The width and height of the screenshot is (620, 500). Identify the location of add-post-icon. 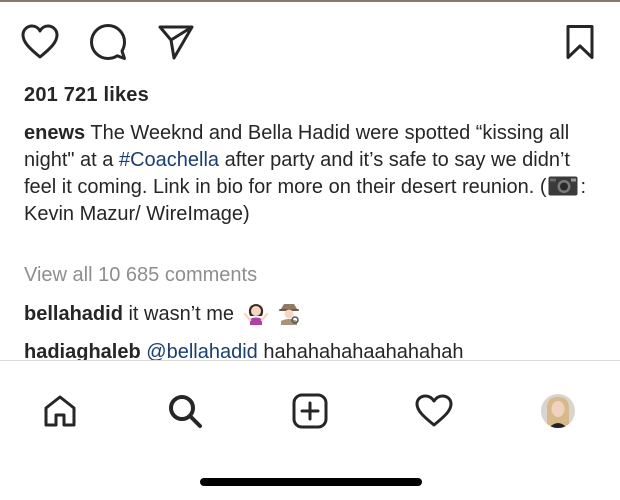
(310, 411).